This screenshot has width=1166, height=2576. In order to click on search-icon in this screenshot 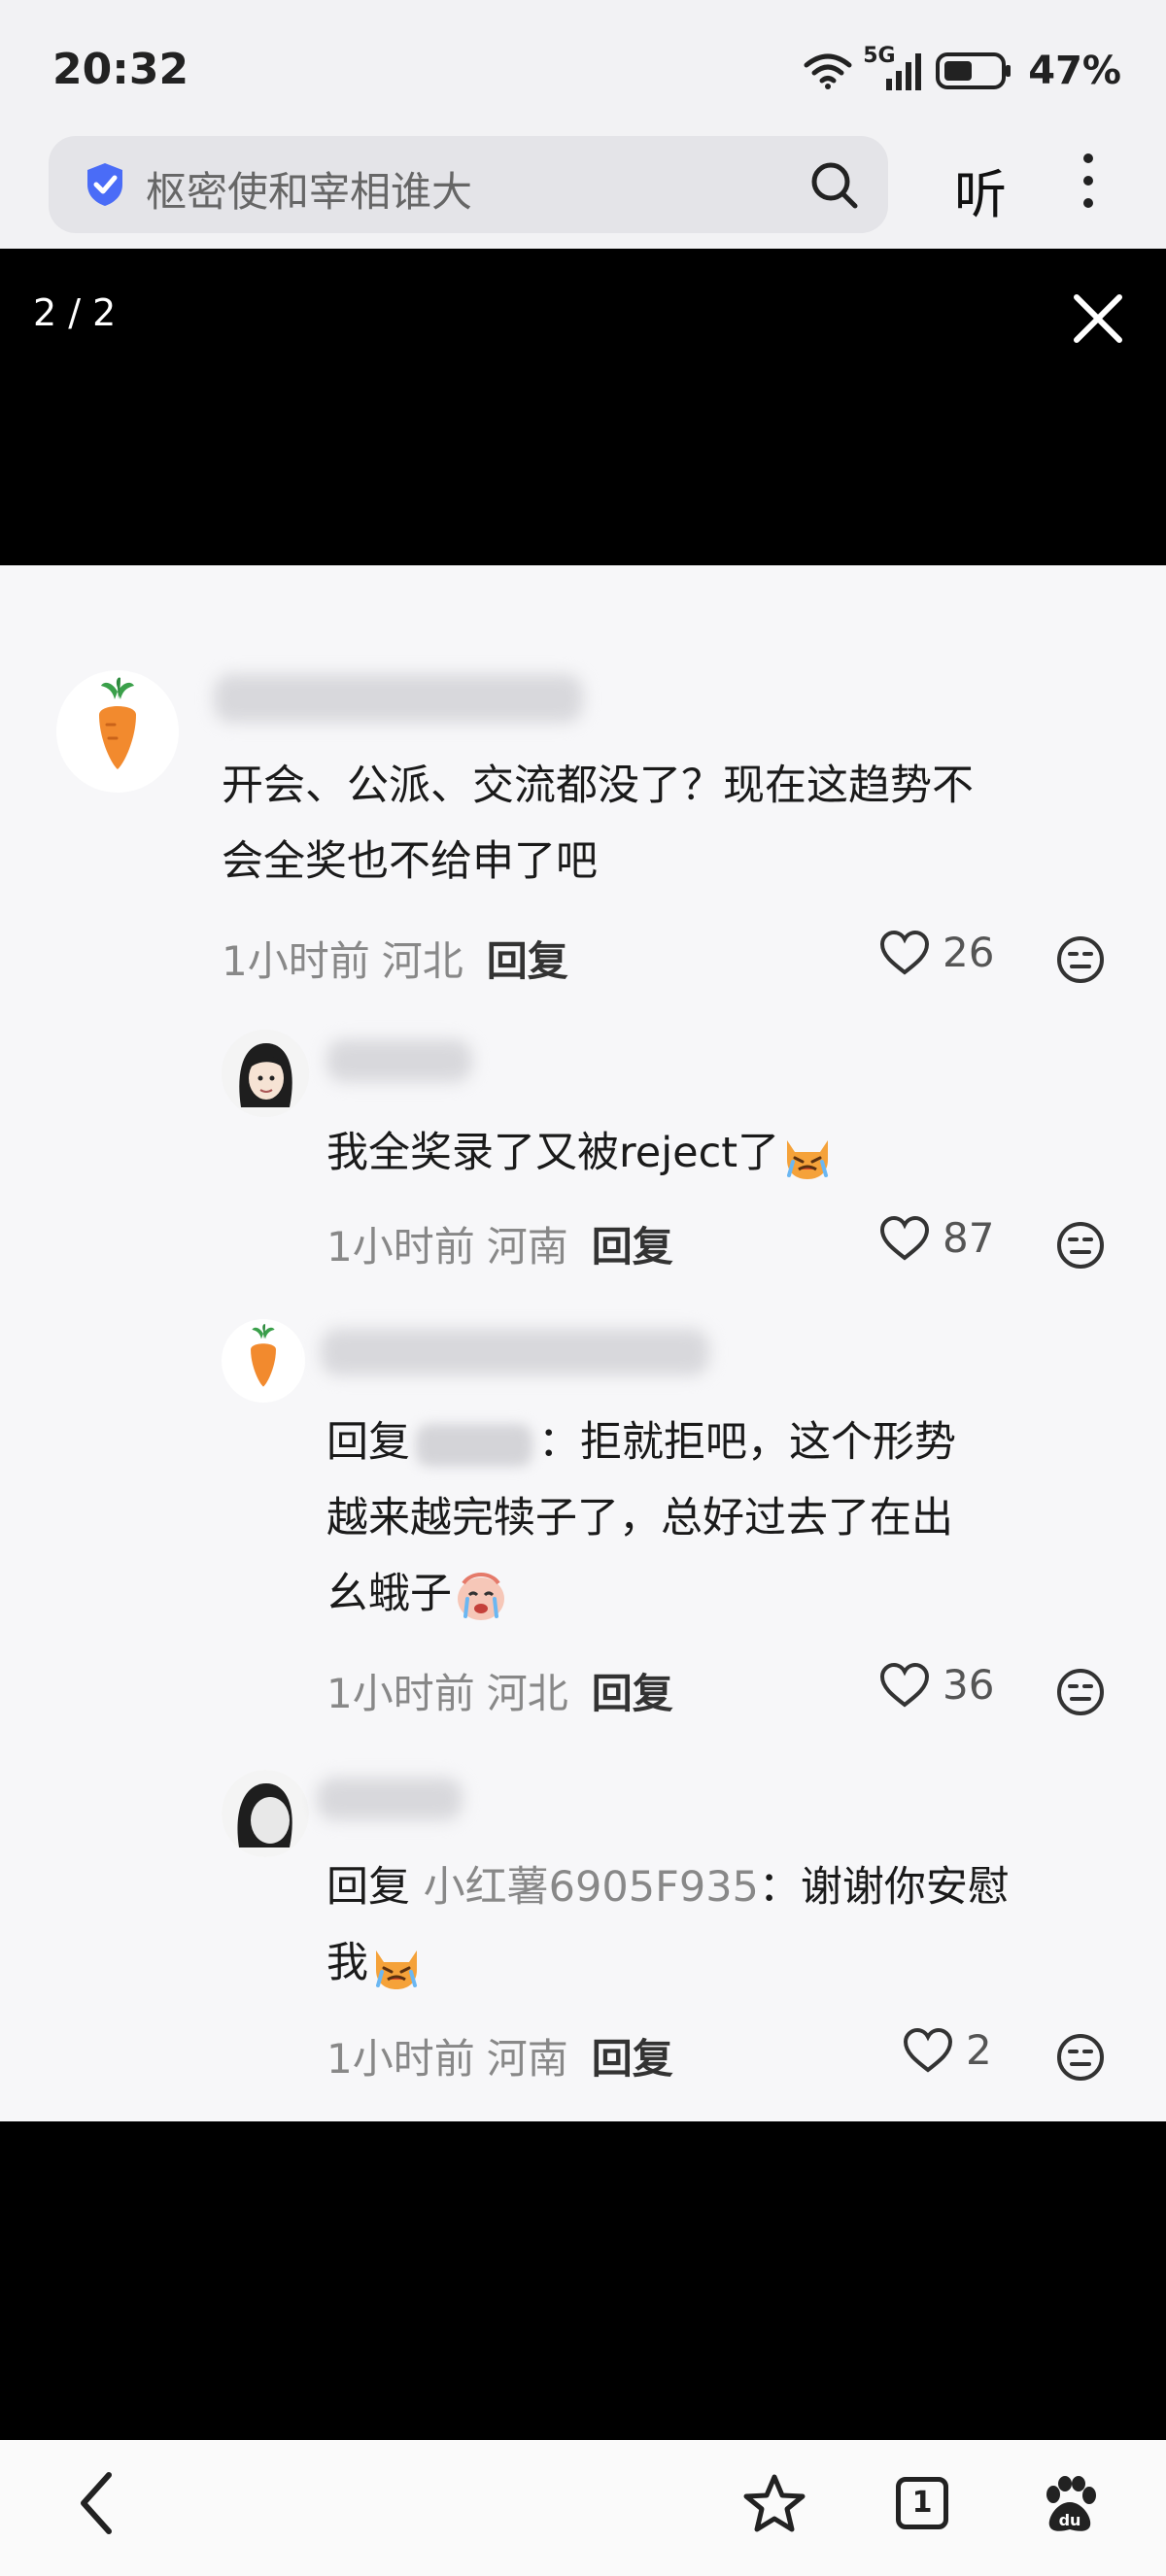, I will do `click(833, 184)`.